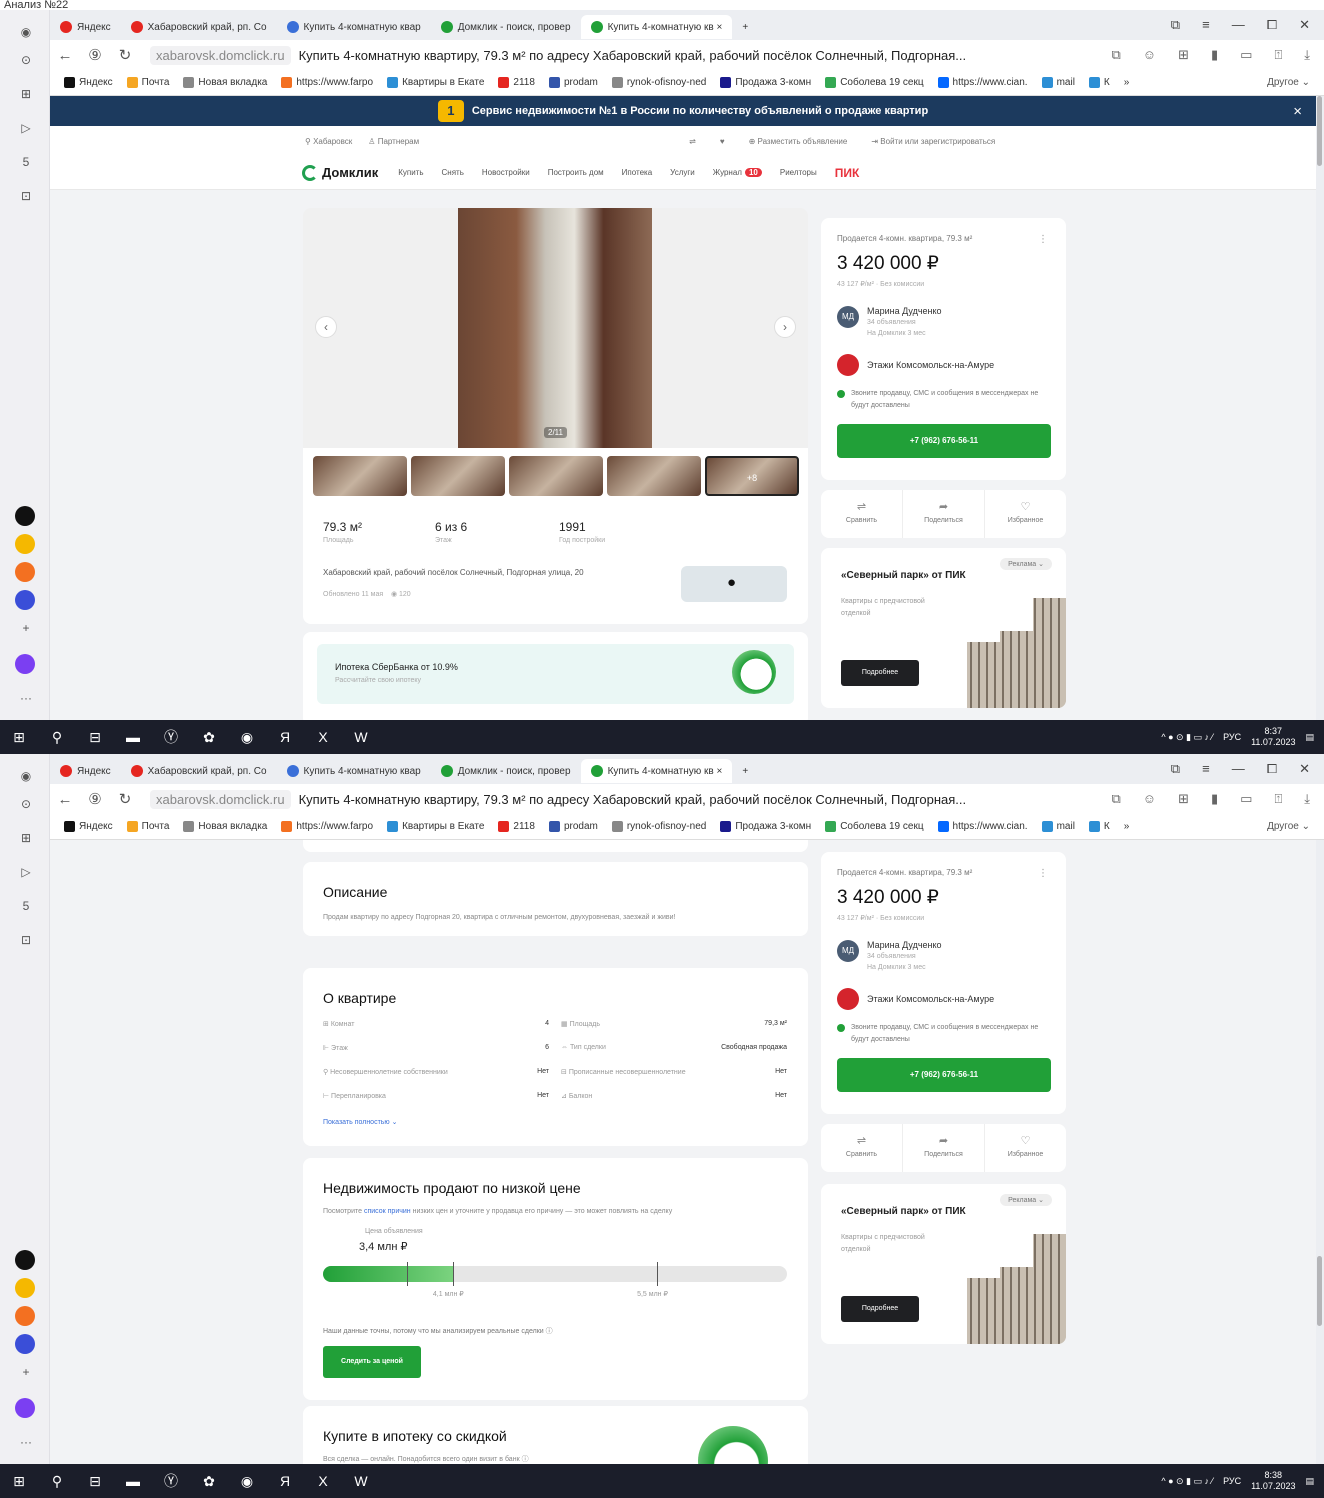  I want to click on prev-photo-button: ‹, so click(326, 327).